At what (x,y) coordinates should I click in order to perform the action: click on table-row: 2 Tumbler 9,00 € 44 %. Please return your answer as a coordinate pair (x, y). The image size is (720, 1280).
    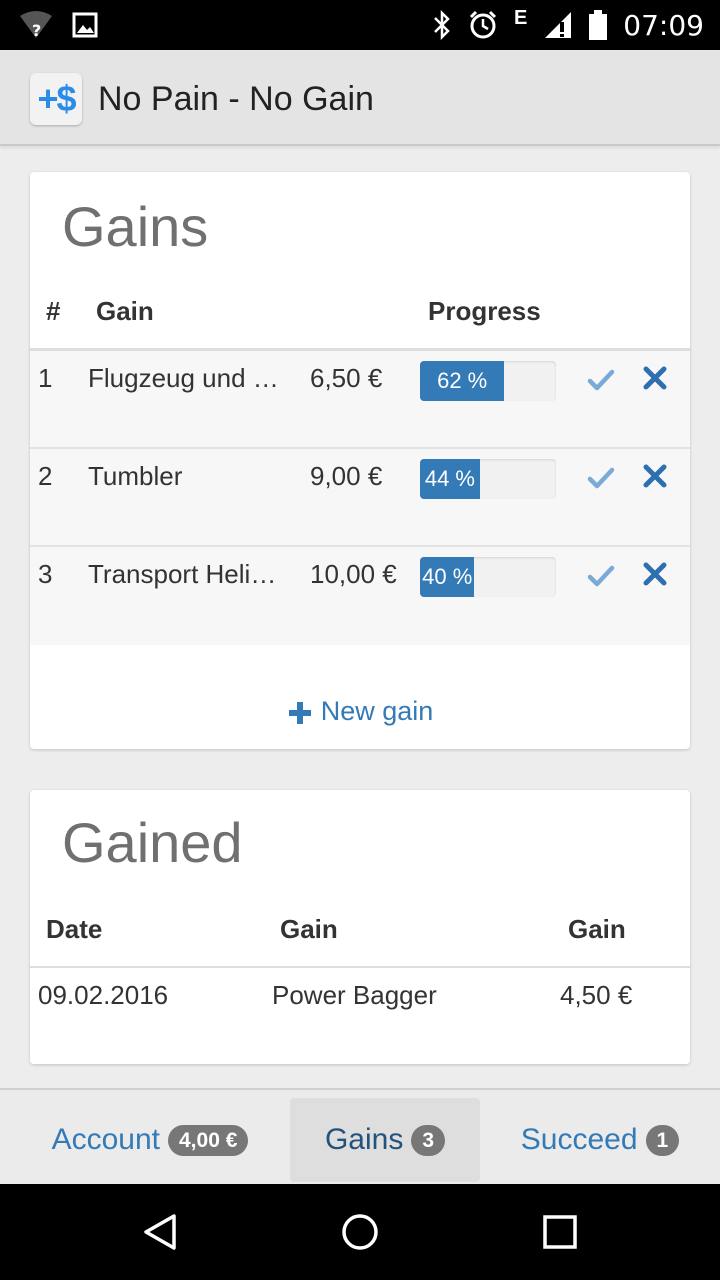
    Looking at the image, I should click on (360, 498).